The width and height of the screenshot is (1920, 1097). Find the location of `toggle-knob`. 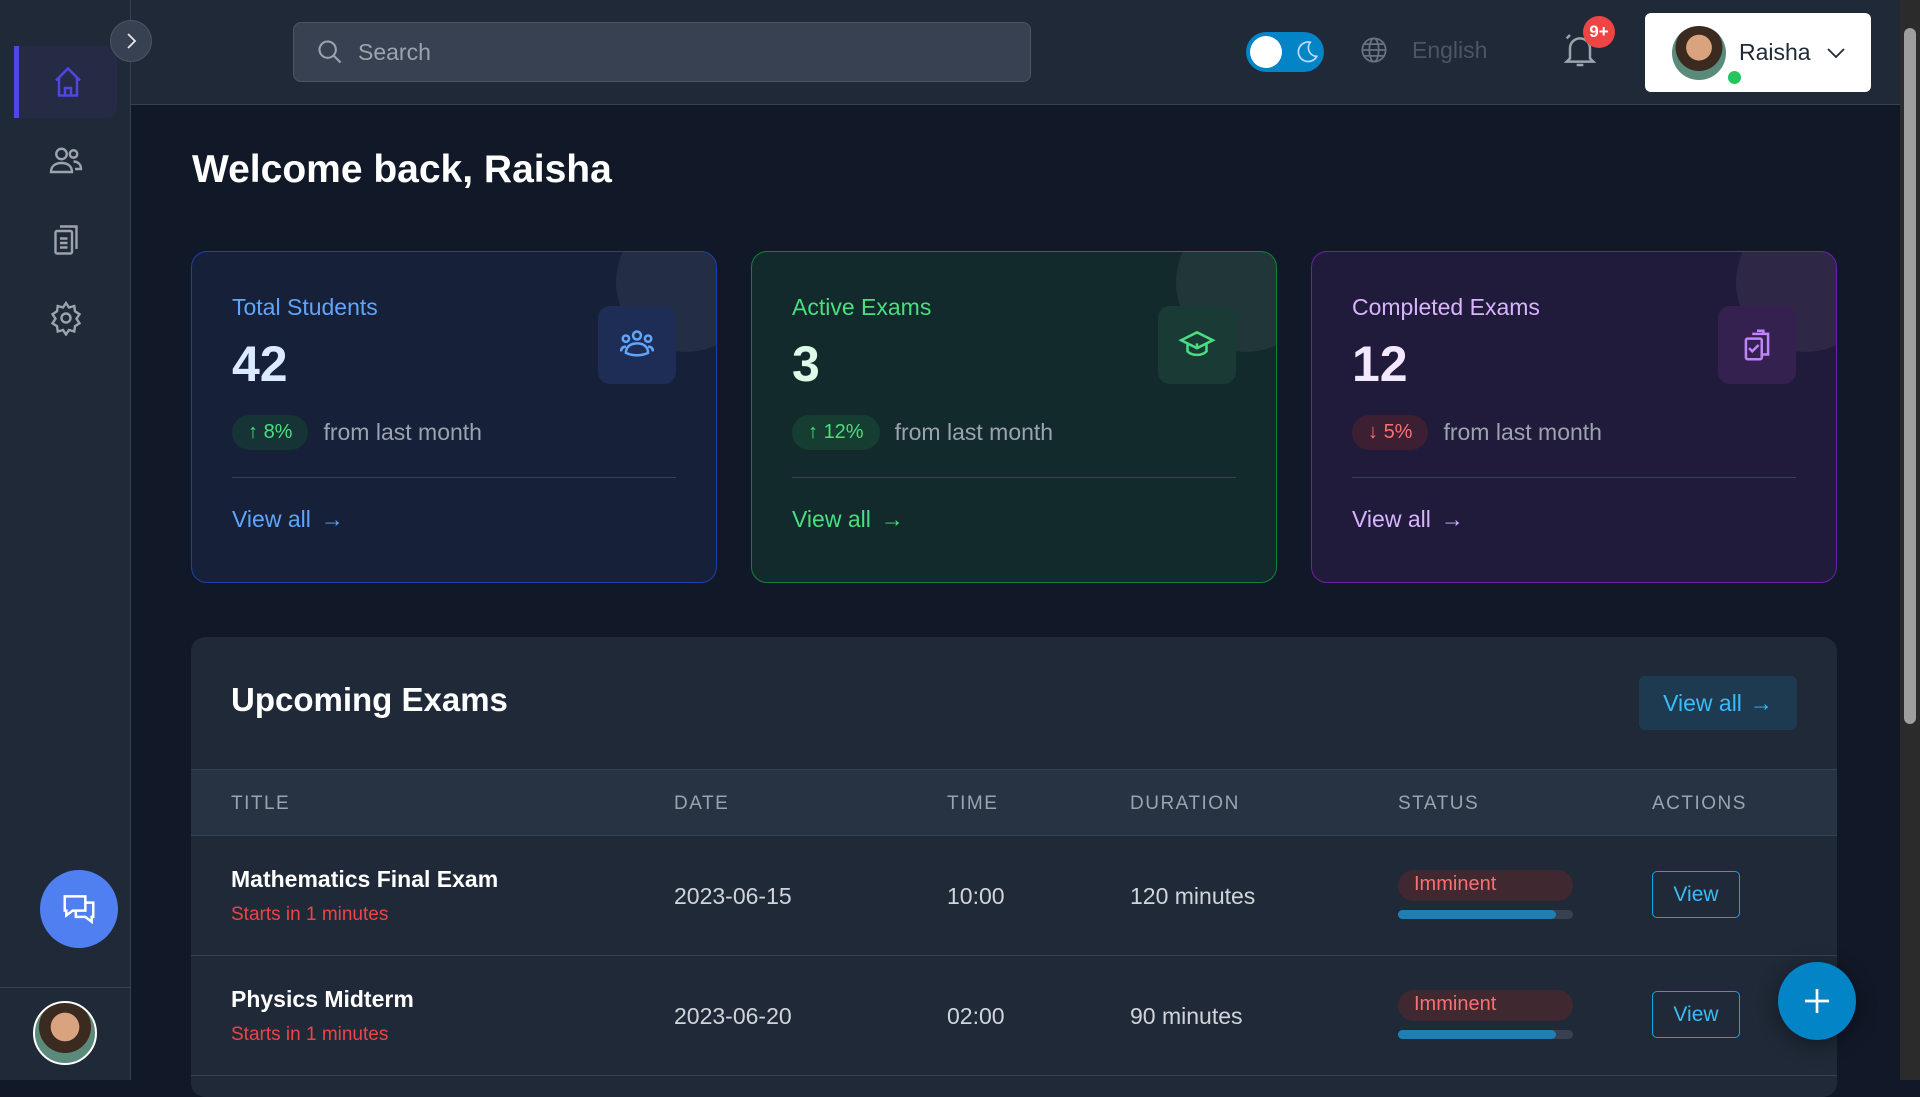

toggle-knob is located at coordinates (1266, 52).